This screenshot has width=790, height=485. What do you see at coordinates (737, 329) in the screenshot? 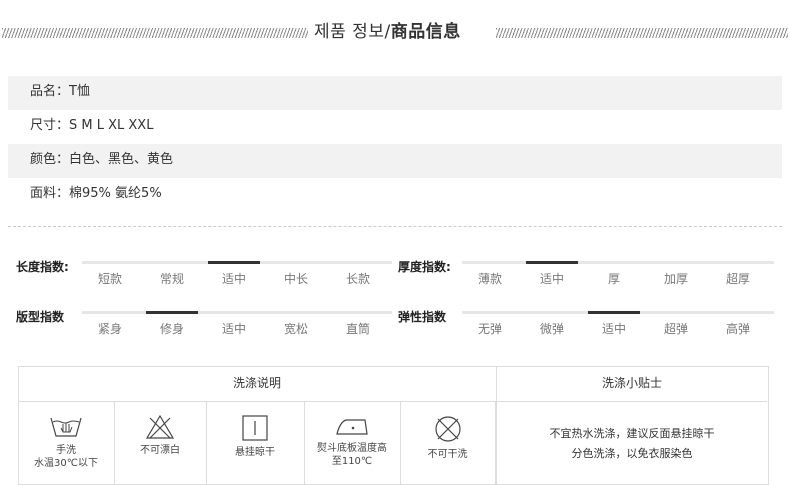
I see `scale-option: 高弹` at bounding box center [737, 329].